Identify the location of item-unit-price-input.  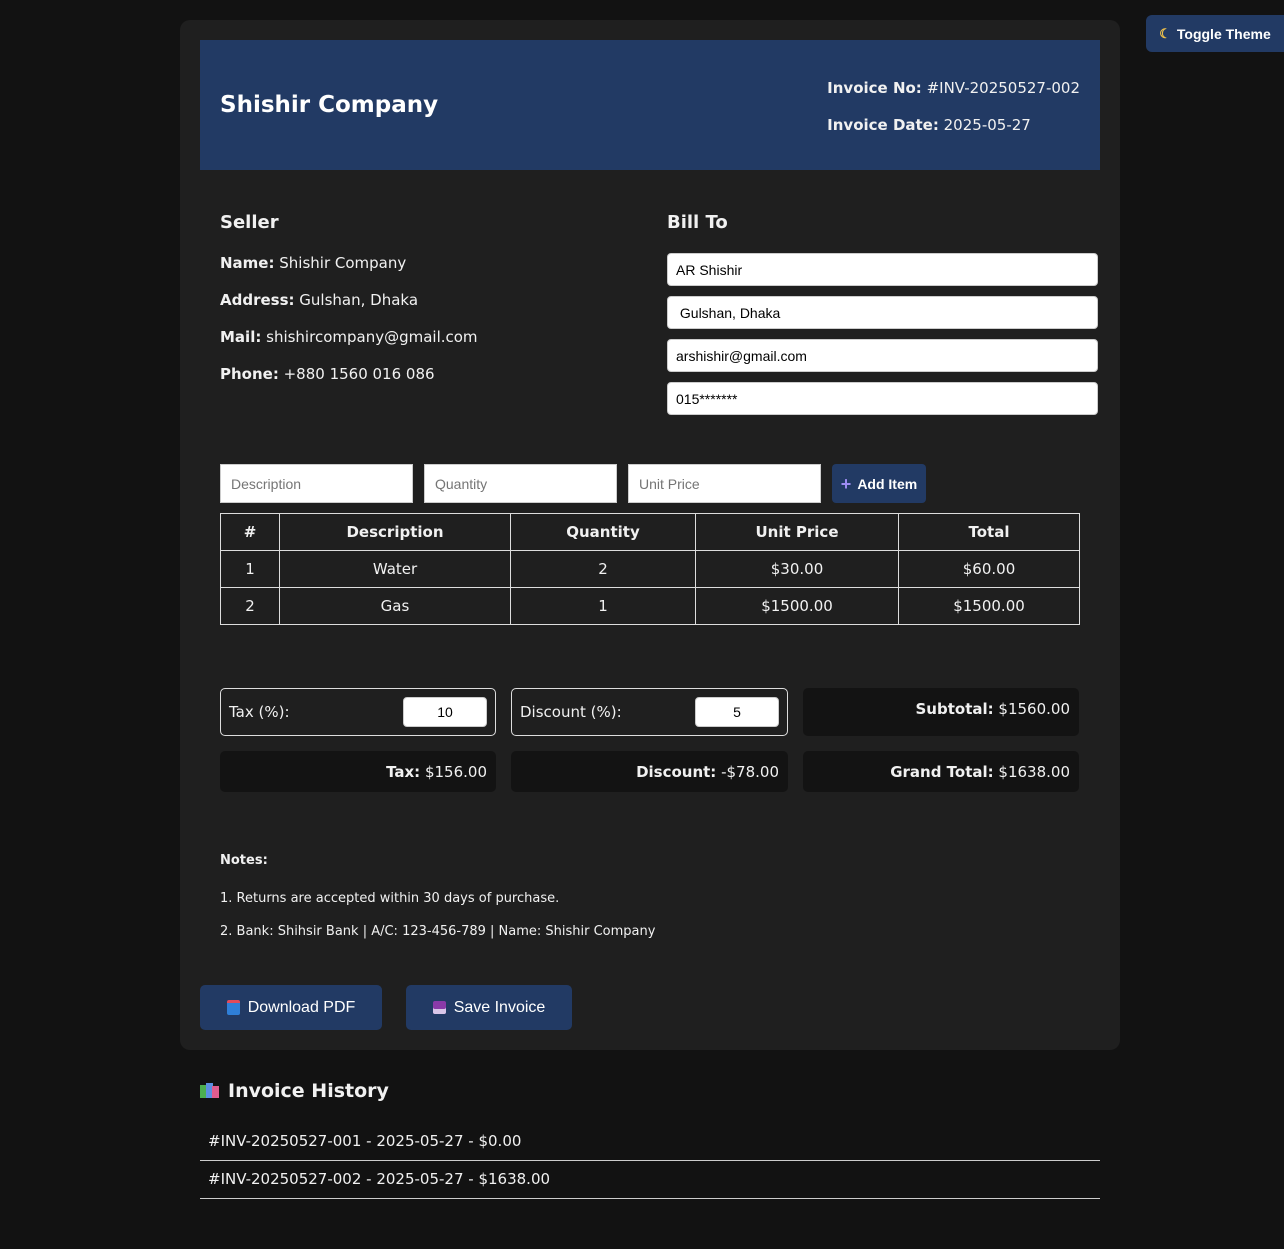
(724, 483).